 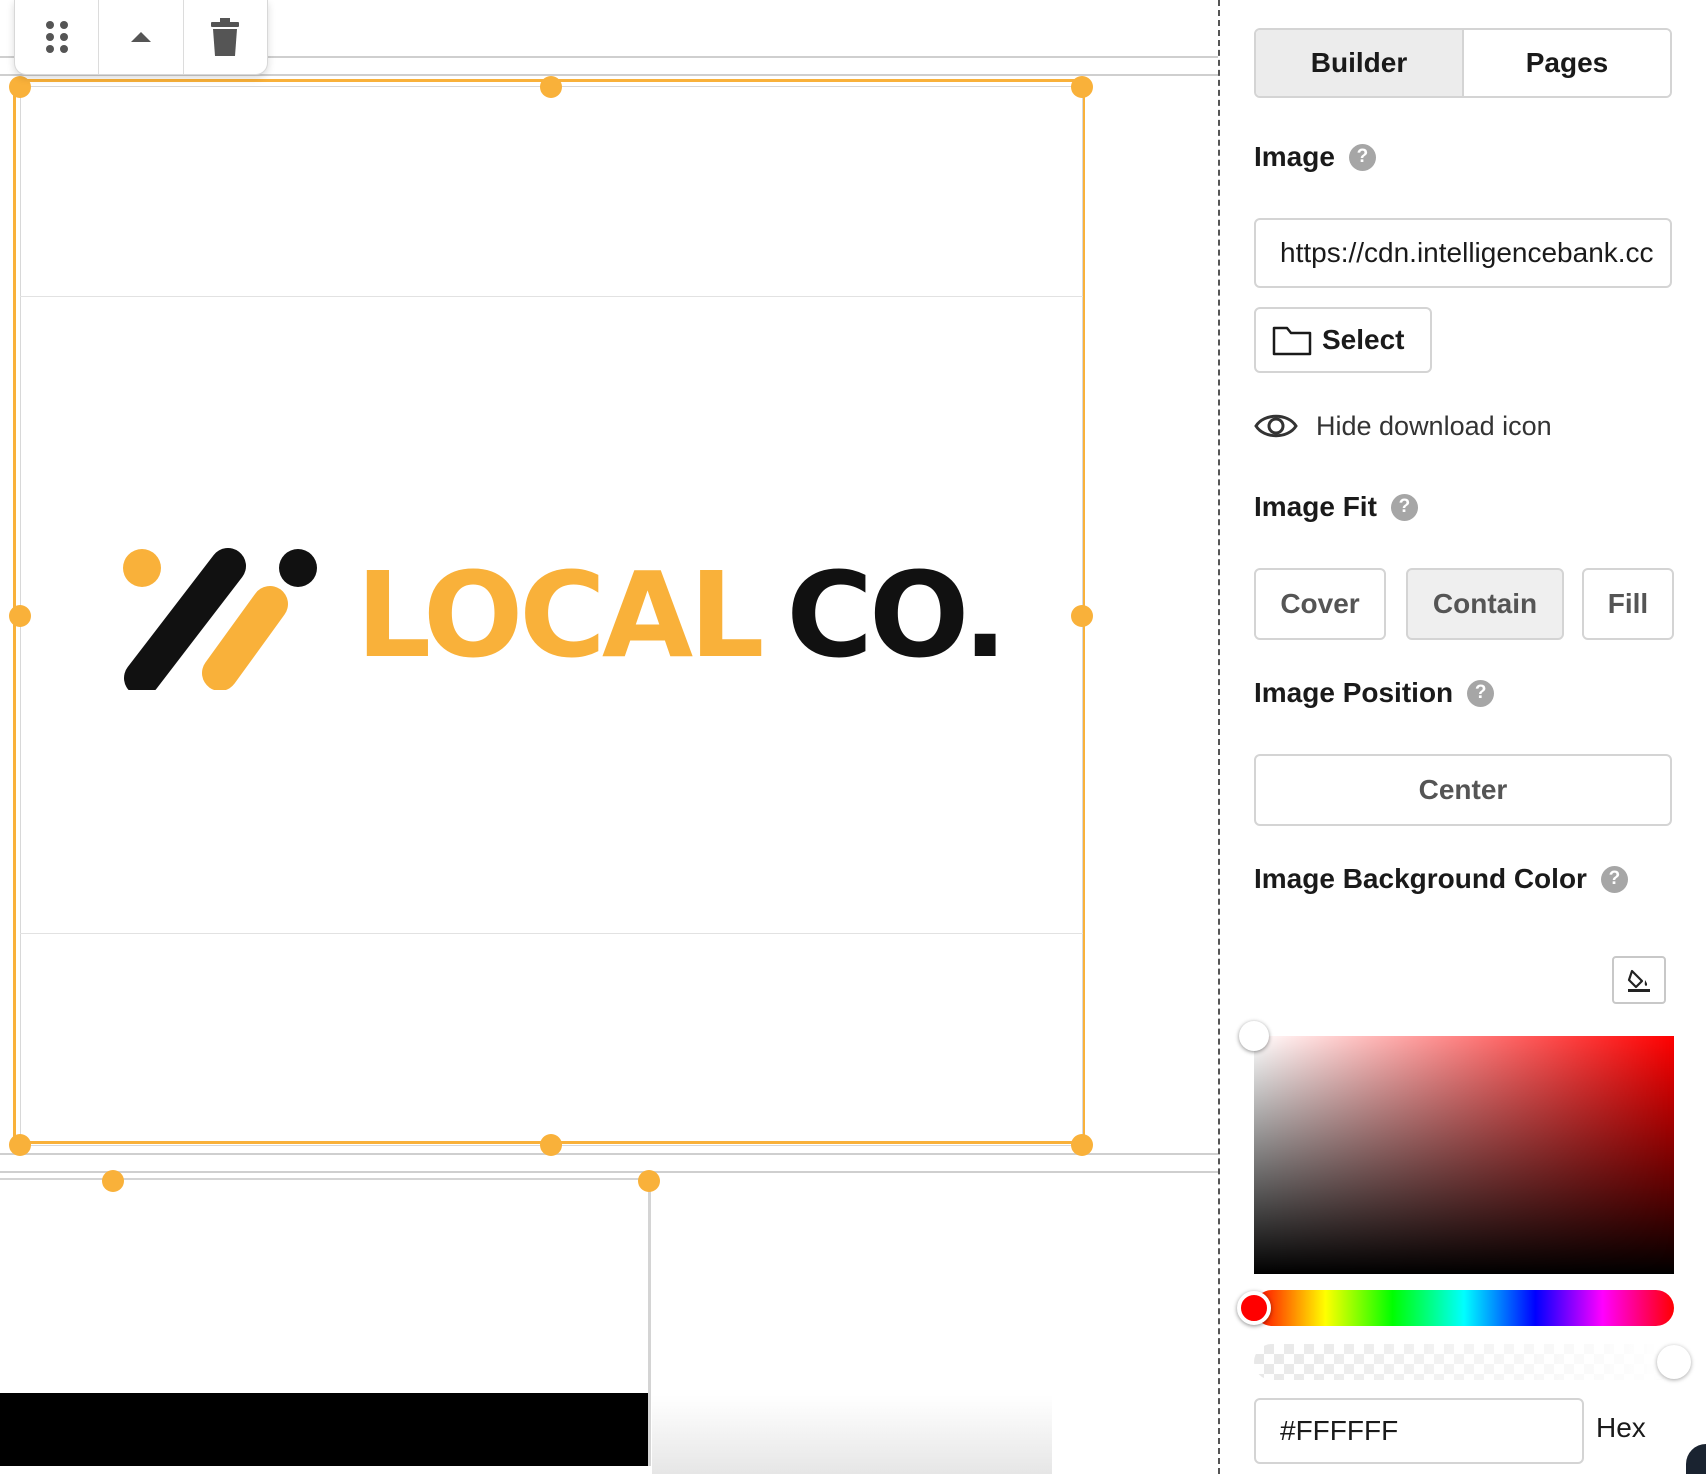 I want to click on saturation-knob, so click(x=1254, y=1036).